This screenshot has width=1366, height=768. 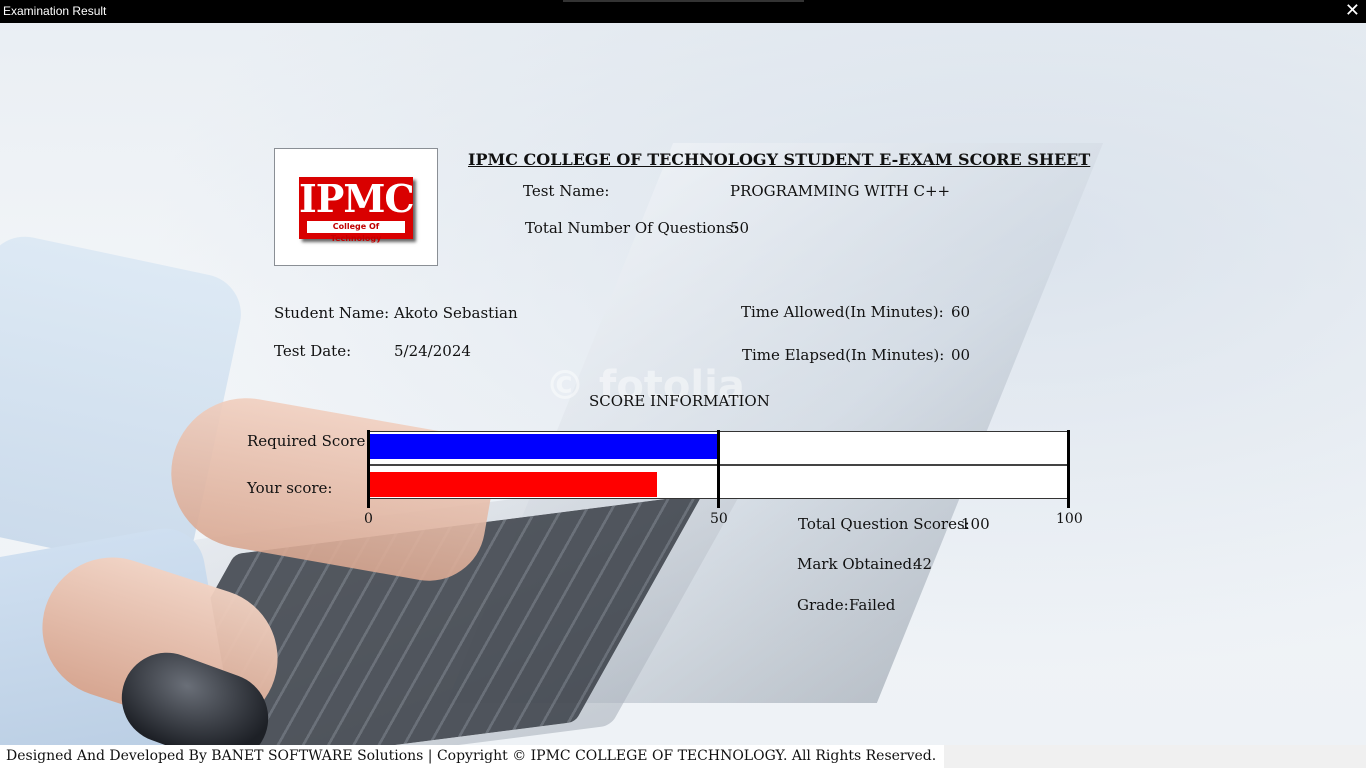 What do you see at coordinates (309, 441) in the screenshot?
I see `required-score-label: Required Score:` at bounding box center [309, 441].